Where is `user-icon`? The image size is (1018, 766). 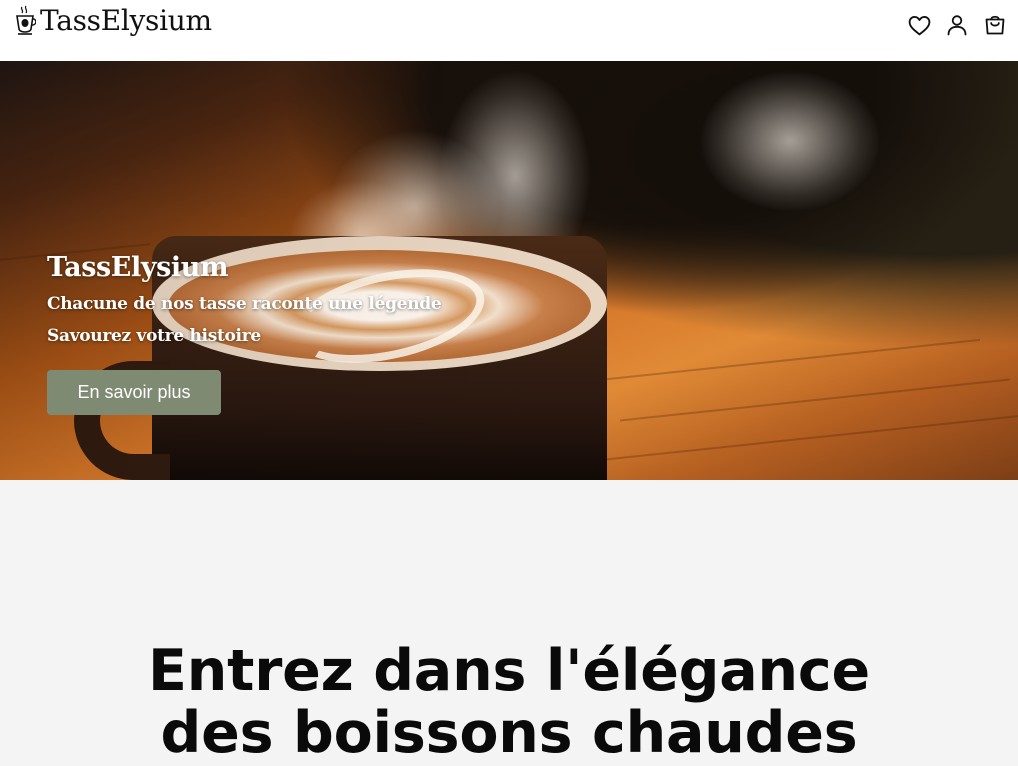
user-icon is located at coordinates (957, 25).